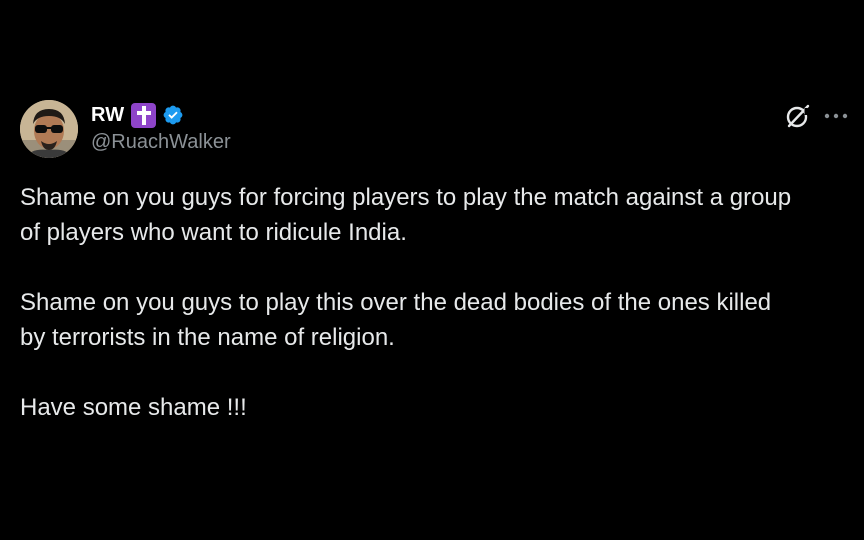 The width and height of the screenshot is (864, 540). I want to click on author-handle: @RuachWalker, so click(161, 142).